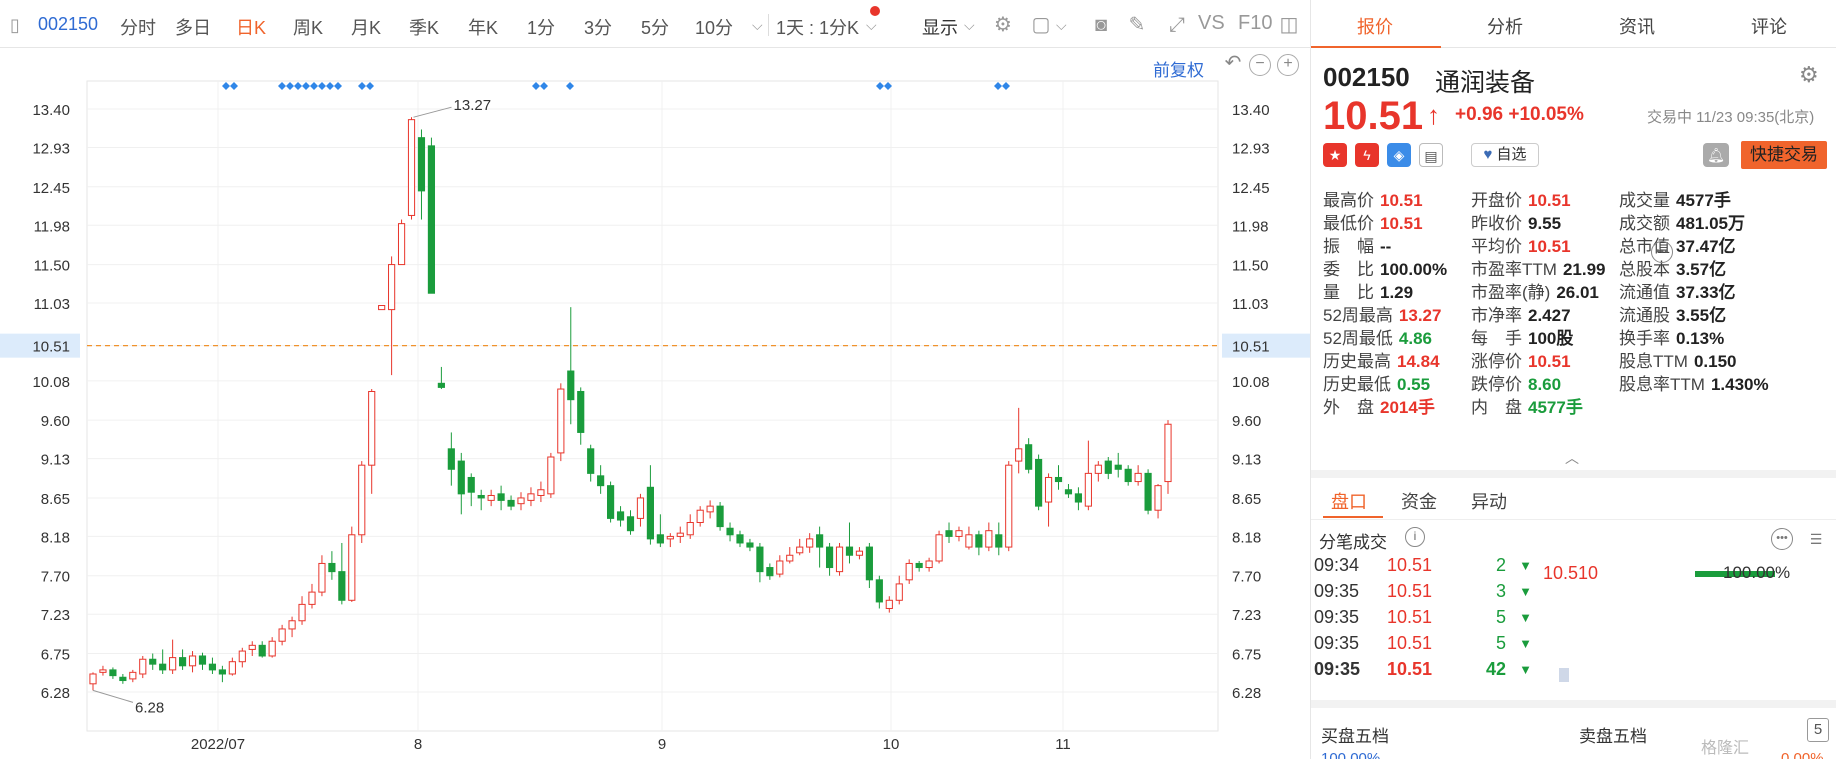 This screenshot has height=759, width=1836. I want to click on scroll-indicator, so click(1564, 675).